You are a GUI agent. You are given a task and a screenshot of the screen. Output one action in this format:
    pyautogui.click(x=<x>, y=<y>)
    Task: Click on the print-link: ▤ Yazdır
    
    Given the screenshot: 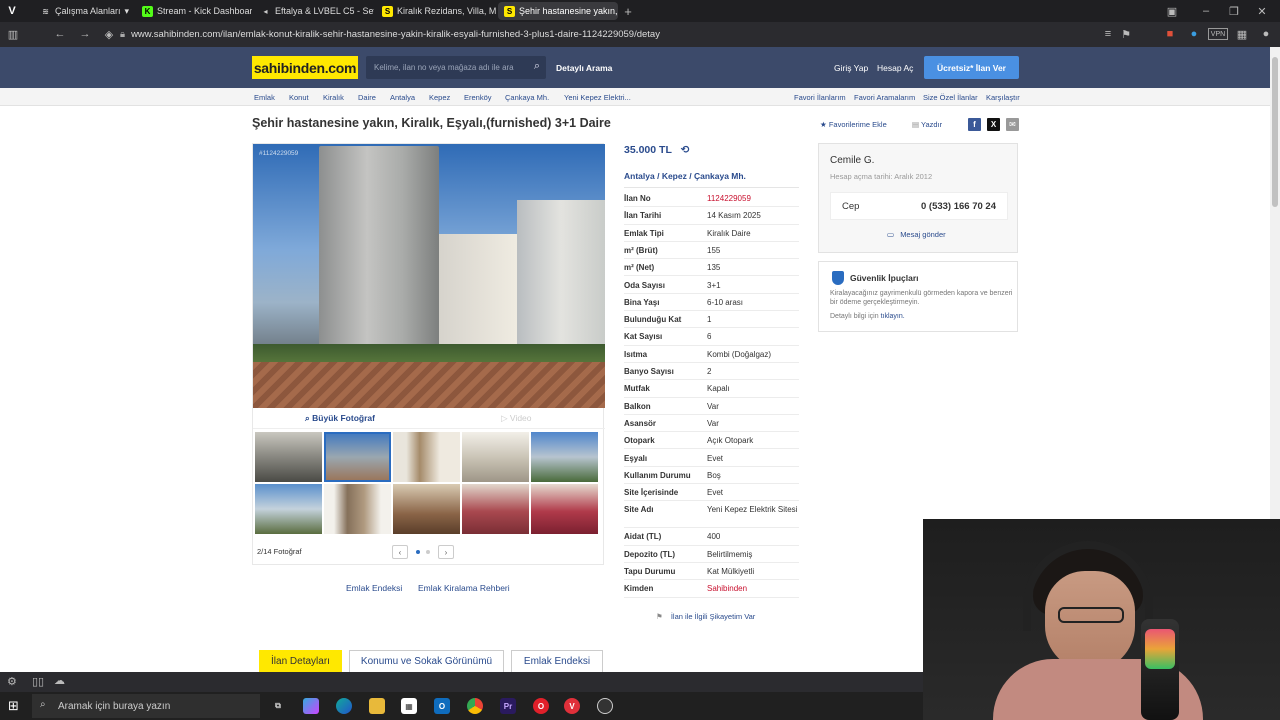 What is the action you would take?
    pyautogui.click(x=927, y=124)
    